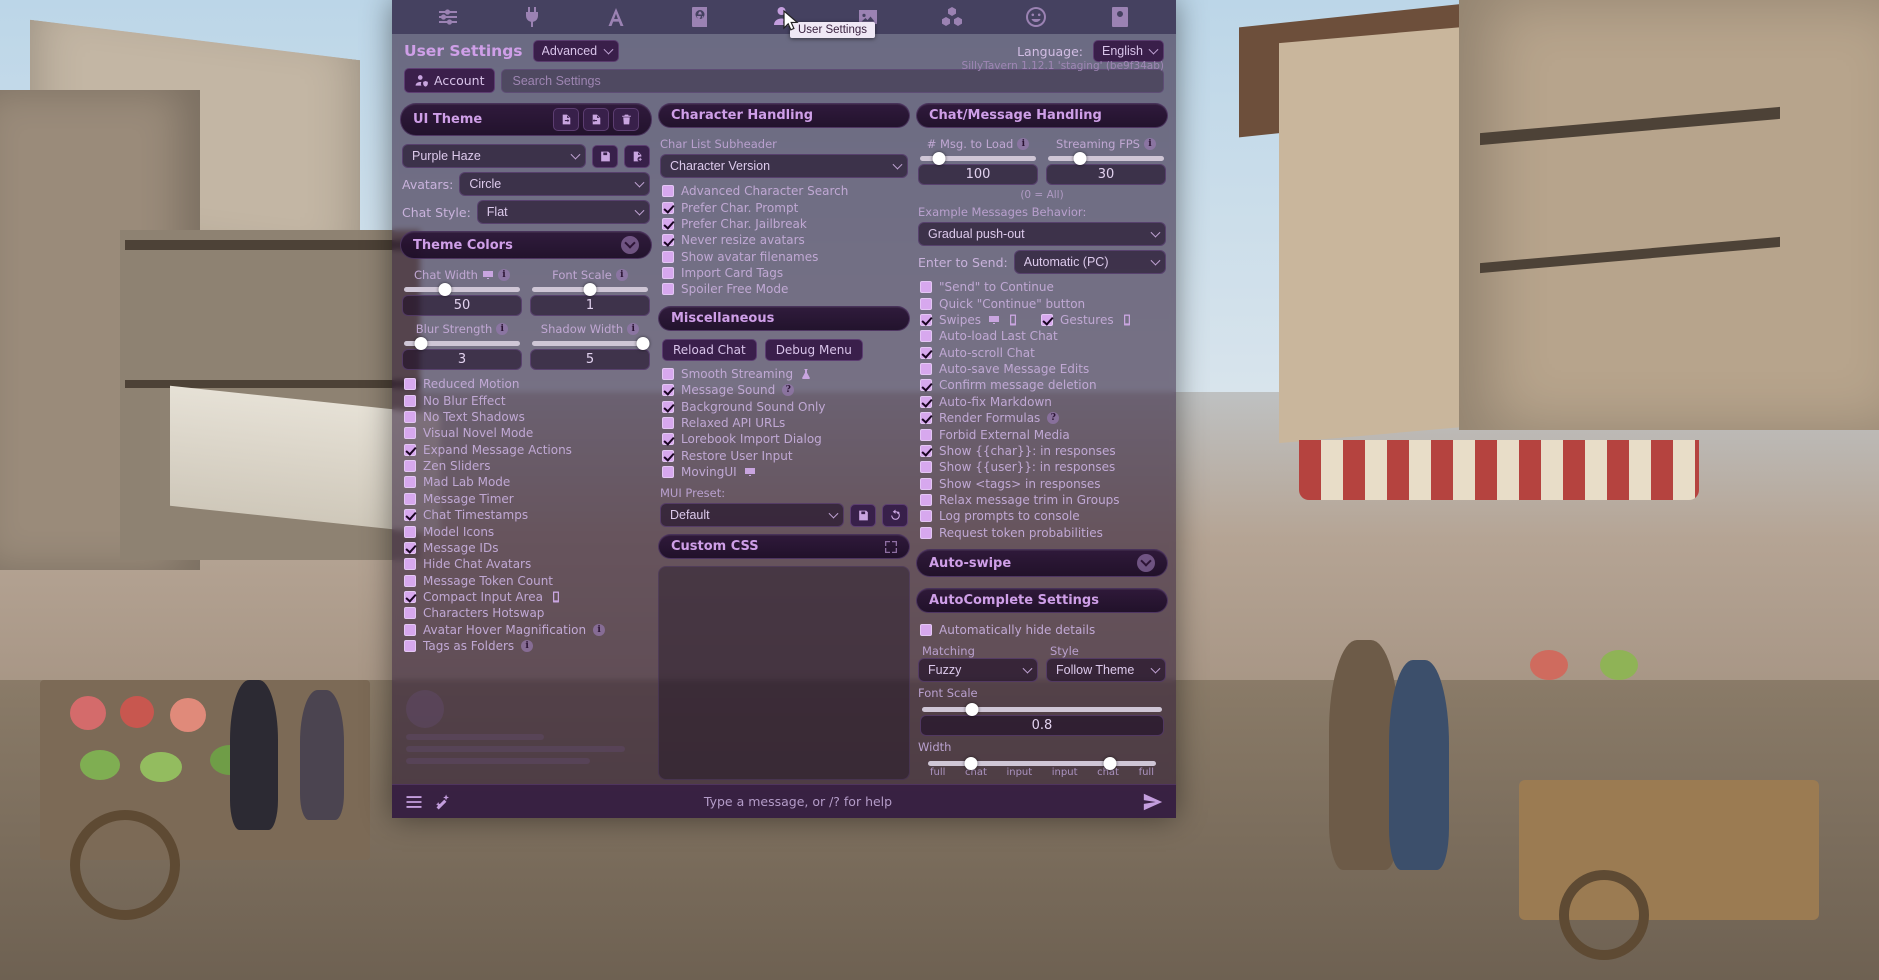  Describe the element at coordinates (1106, 174) in the screenshot. I see `slider-value: 30` at that location.